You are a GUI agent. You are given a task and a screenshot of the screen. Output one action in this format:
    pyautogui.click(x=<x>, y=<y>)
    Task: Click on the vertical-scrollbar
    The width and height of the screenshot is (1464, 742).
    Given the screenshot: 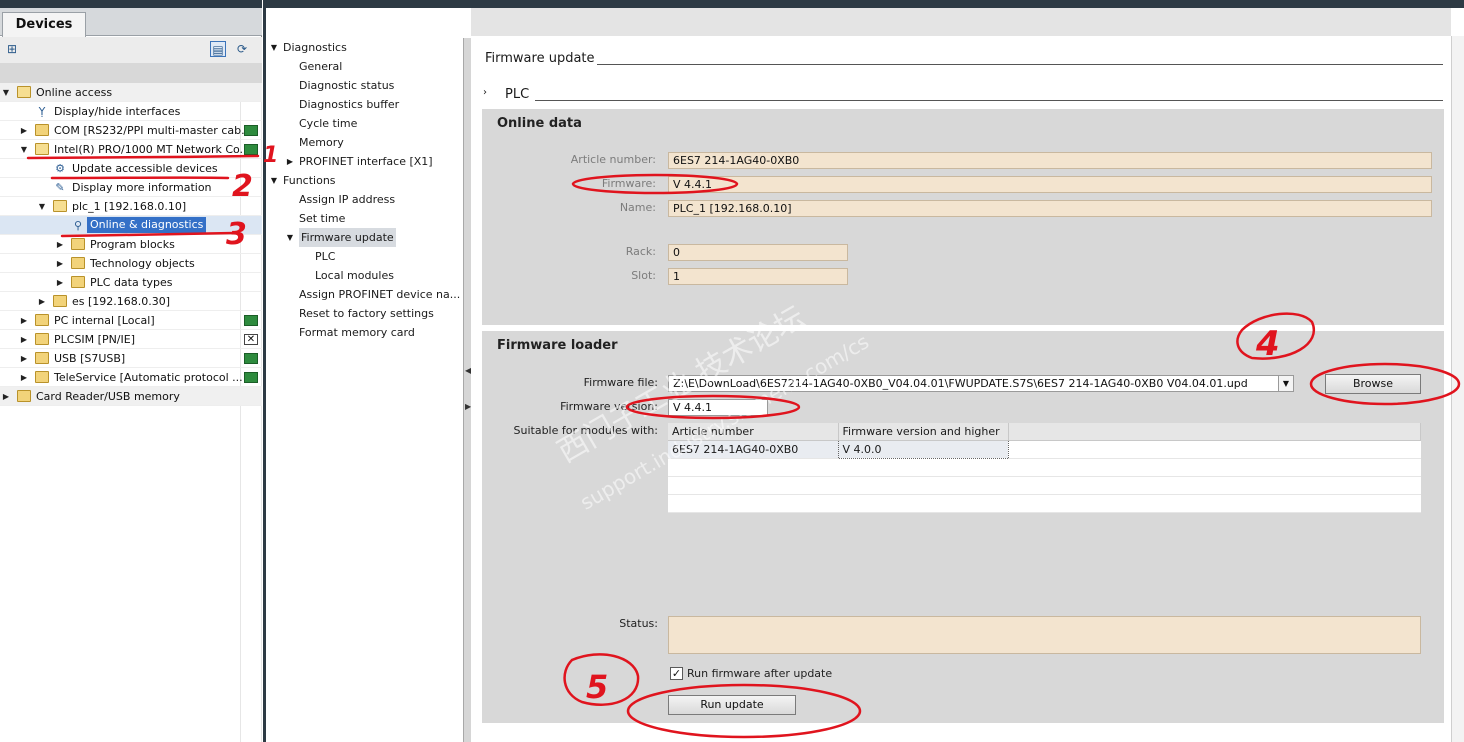 What is the action you would take?
    pyautogui.click(x=1457, y=389)
    